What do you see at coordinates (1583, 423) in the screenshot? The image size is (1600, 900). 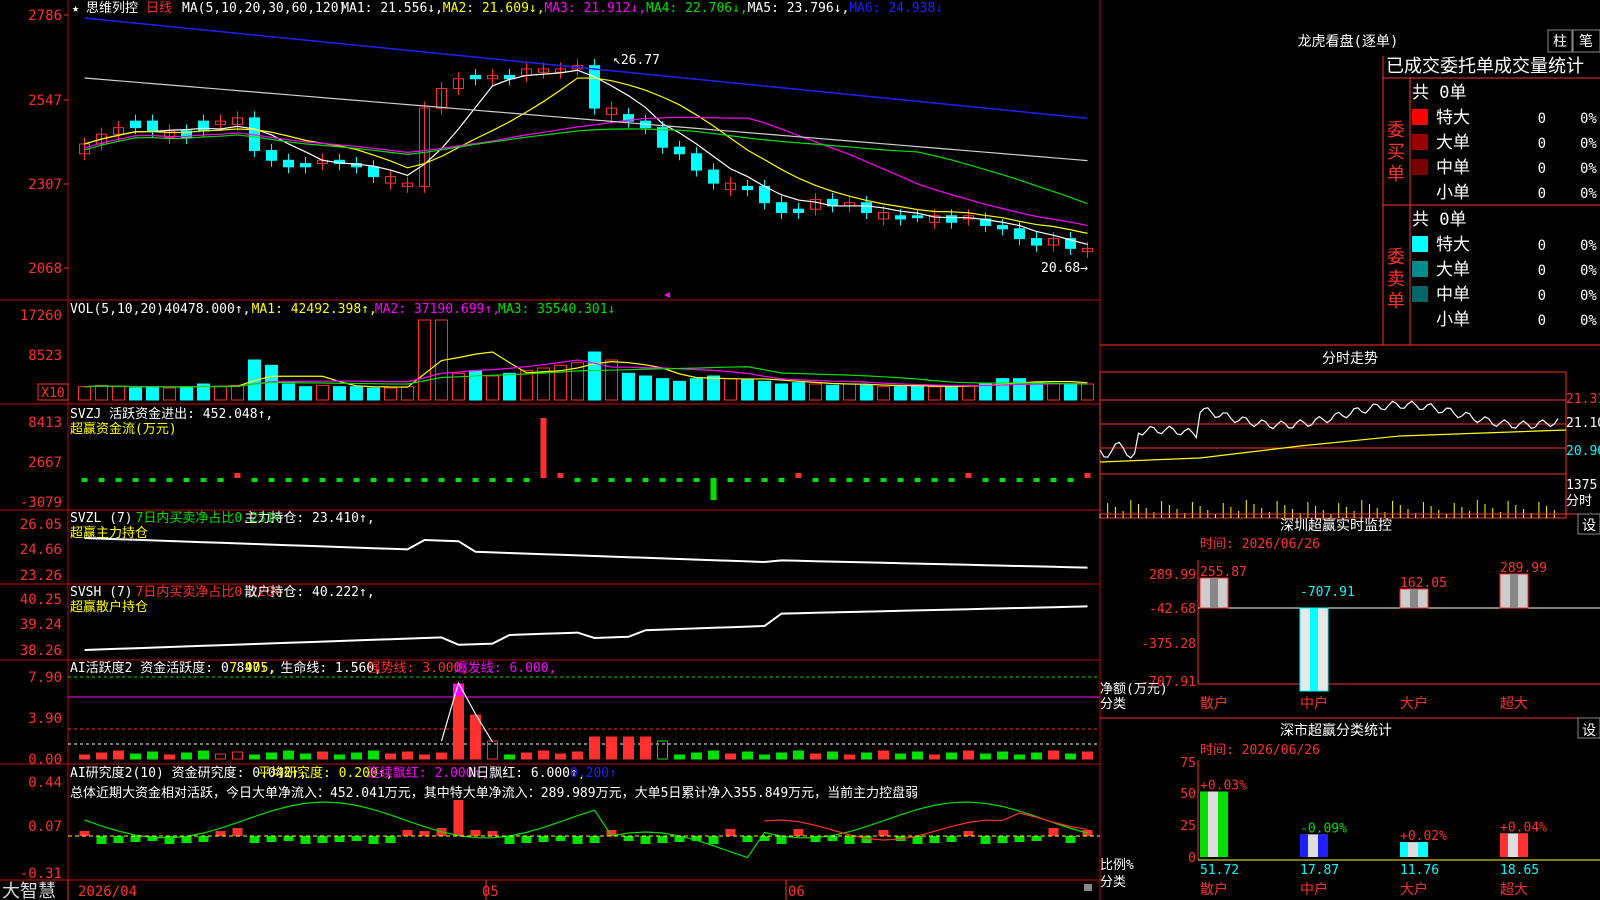 I see `intraday-ytick: 21.10` at bounding box center [1583, 423].